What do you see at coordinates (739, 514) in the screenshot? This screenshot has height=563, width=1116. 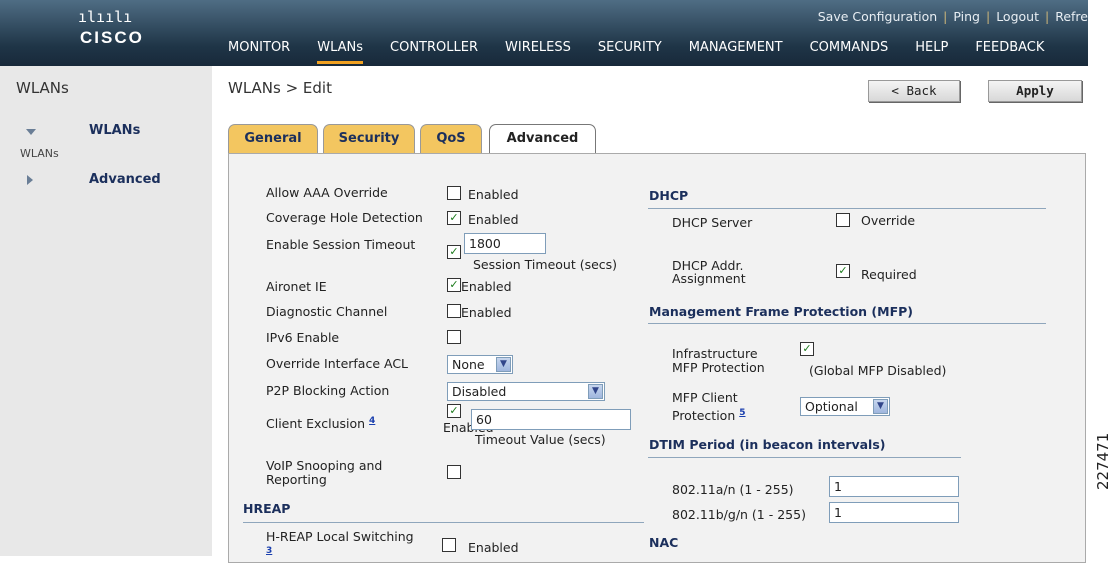 I see `dtim-b-label: 802.11b/g/n (1 - 255)` at bounding box center [739, 514].